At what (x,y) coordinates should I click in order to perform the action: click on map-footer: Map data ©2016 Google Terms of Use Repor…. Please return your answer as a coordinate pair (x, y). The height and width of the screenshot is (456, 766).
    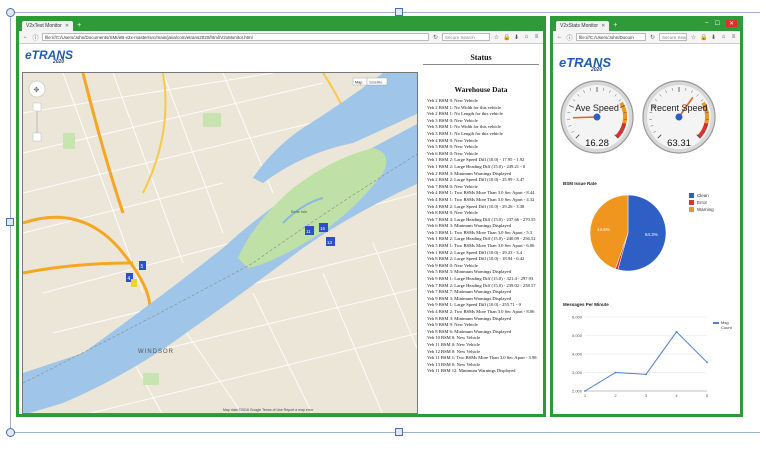
    Looking at the image, I should click on (268, 410).